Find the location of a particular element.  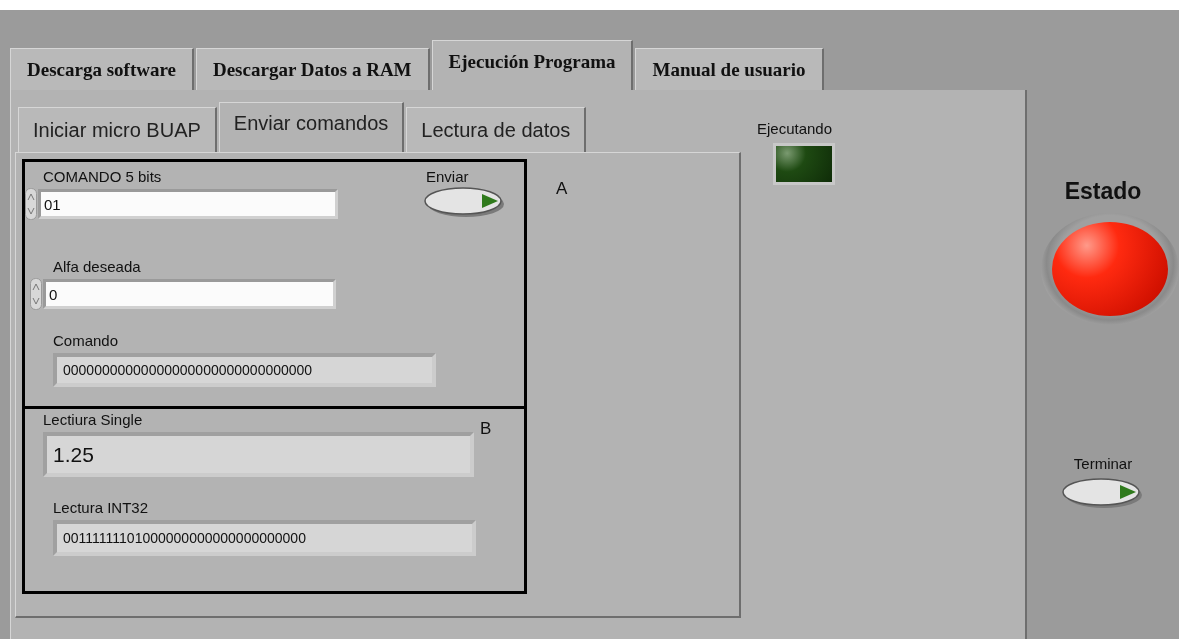

led-label: Estado is located at coordinates (1103, 191).